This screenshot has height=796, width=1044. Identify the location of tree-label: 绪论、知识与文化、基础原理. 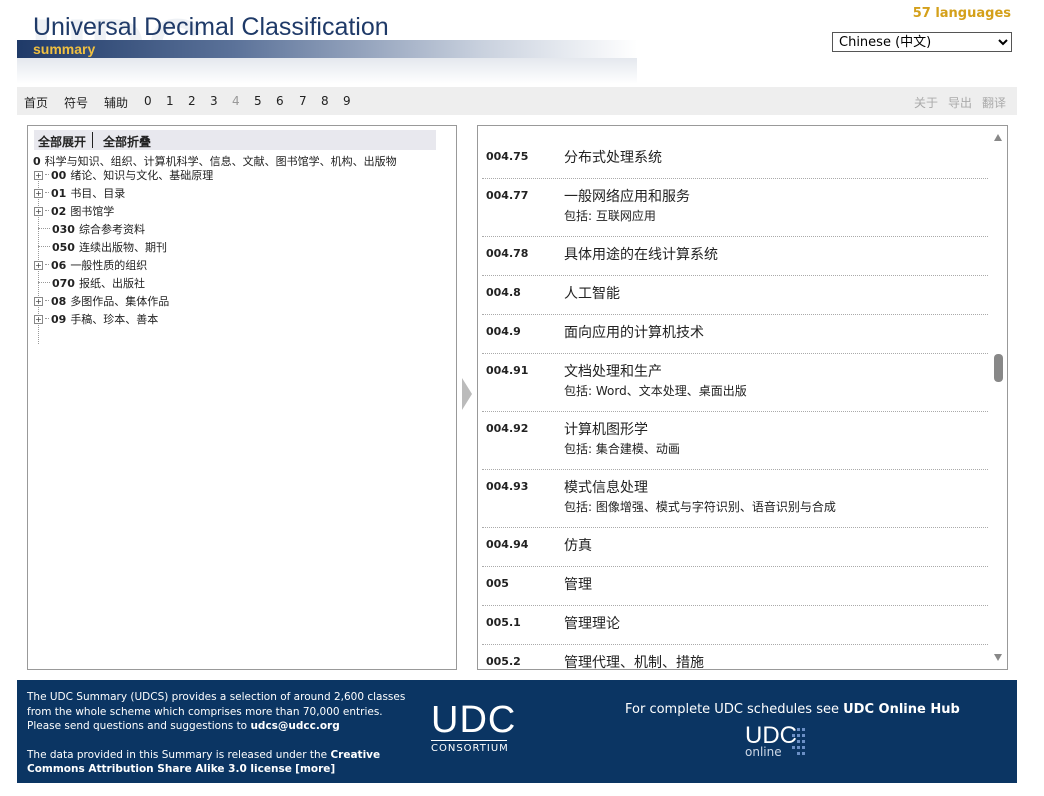
(142, 175).